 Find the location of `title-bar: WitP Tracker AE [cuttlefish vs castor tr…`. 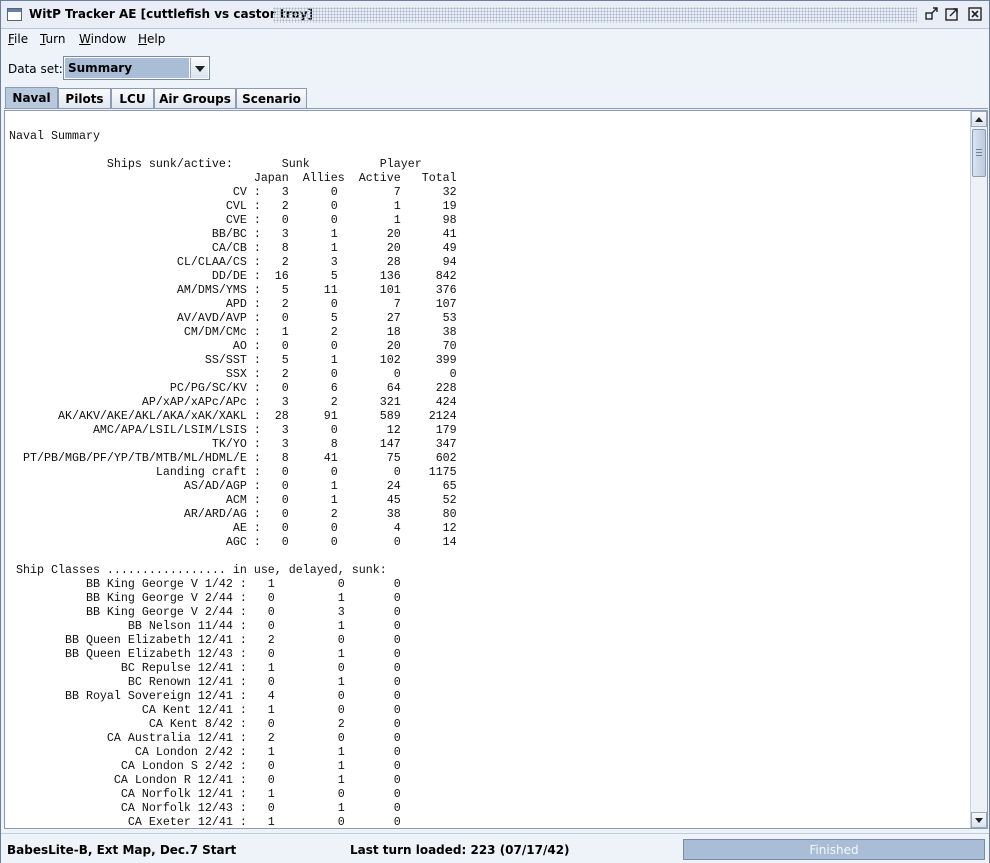

title-bar: WitP Tracker AE [cuttlefish vs castor tr… is located at coordinates (495, 15).